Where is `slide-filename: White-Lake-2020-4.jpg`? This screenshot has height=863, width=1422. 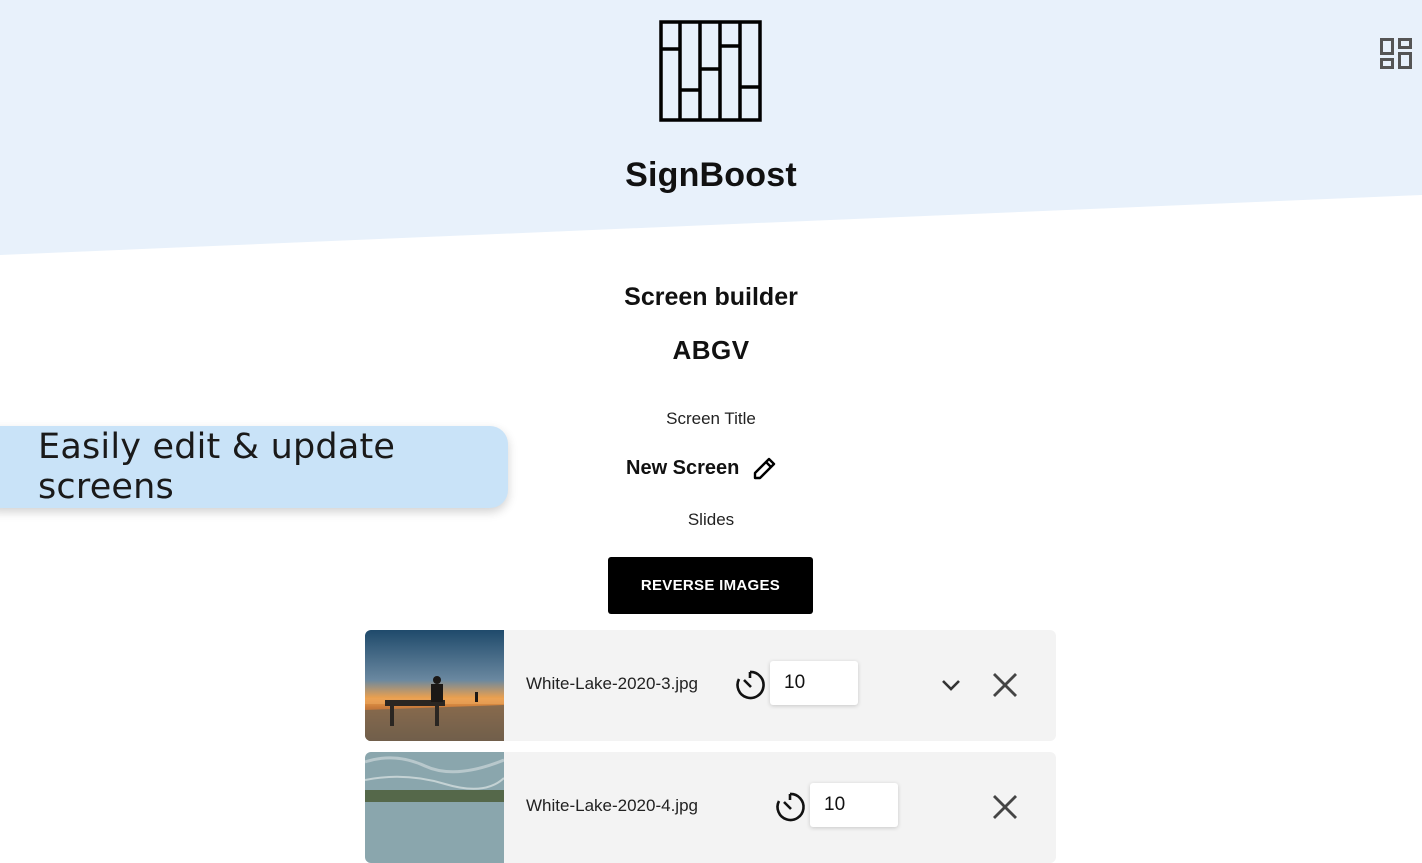 slide-filename: White-Lake-2020-4.jpg is located at coordinates (612, 805).